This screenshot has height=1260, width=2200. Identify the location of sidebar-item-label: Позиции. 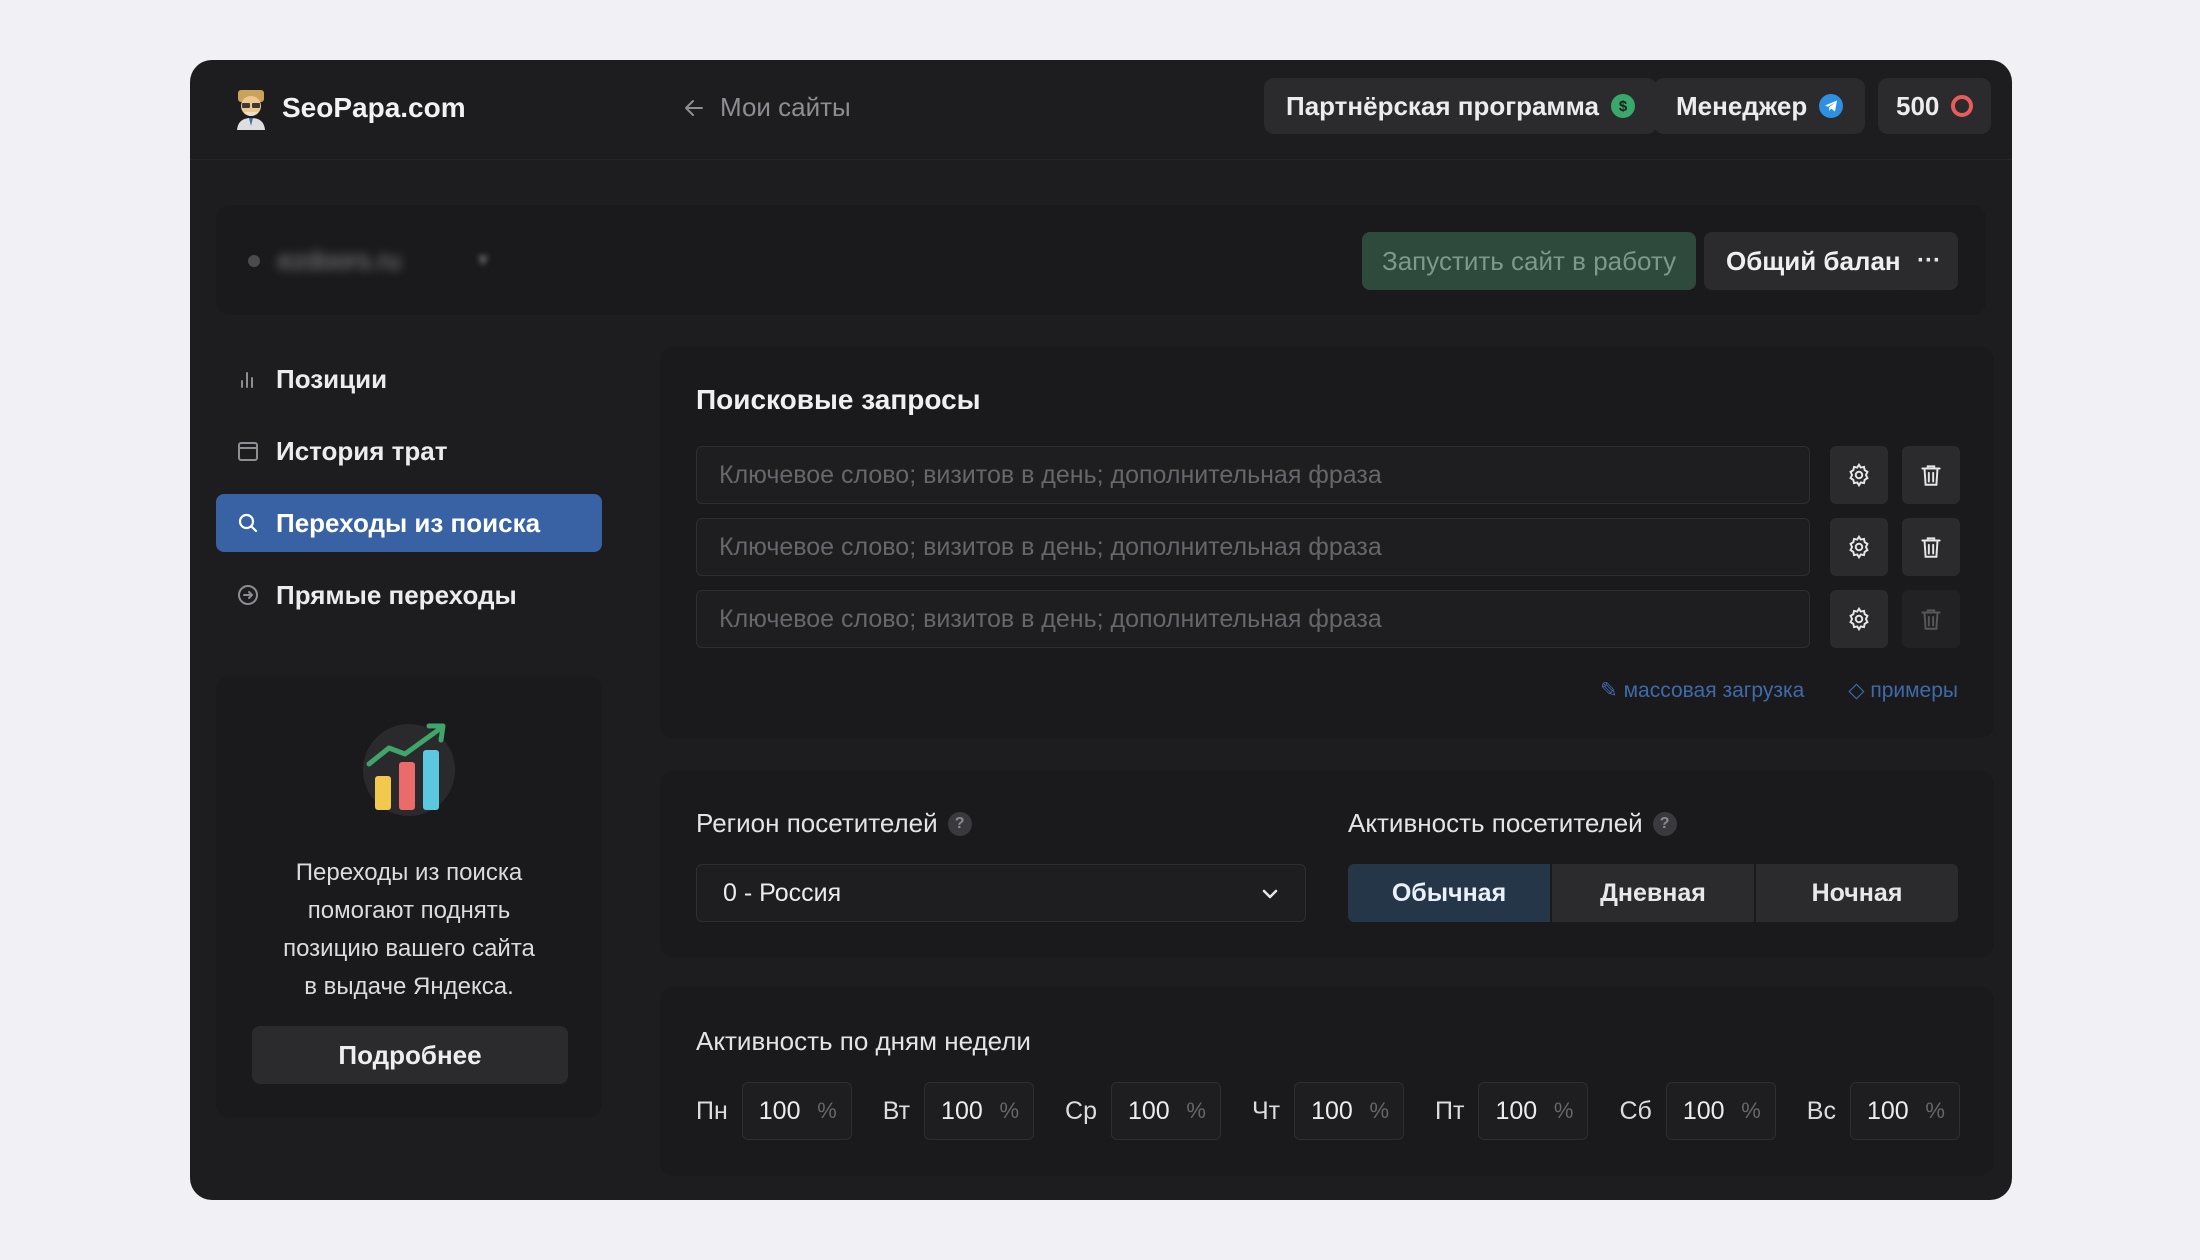
(332, 378).